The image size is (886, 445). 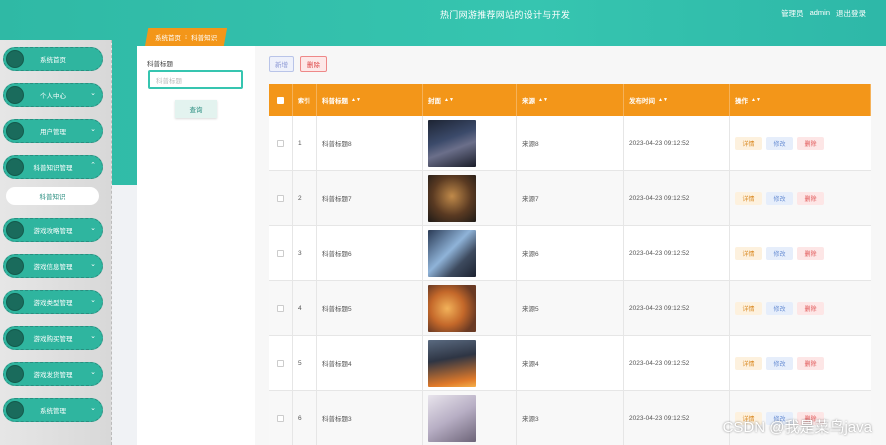 I want to click on cell-index: 5, so click(x=305, y=363).